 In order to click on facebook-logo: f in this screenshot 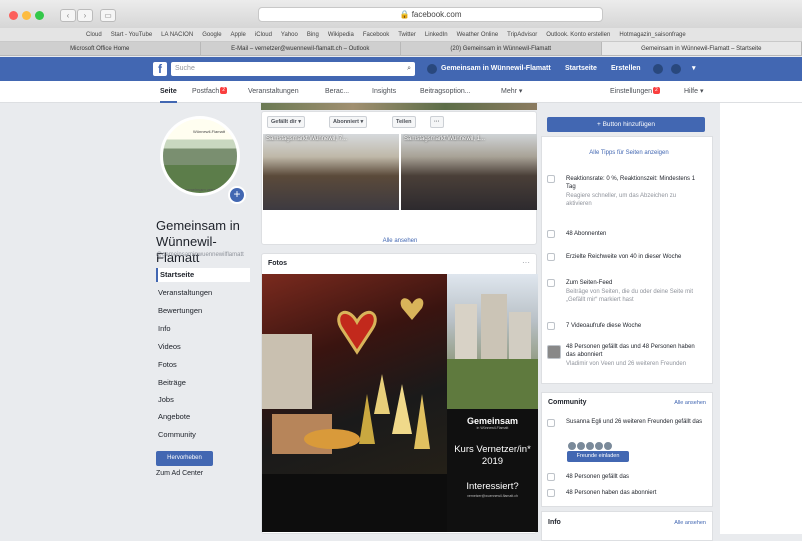, I will do `click(160, 69)`.